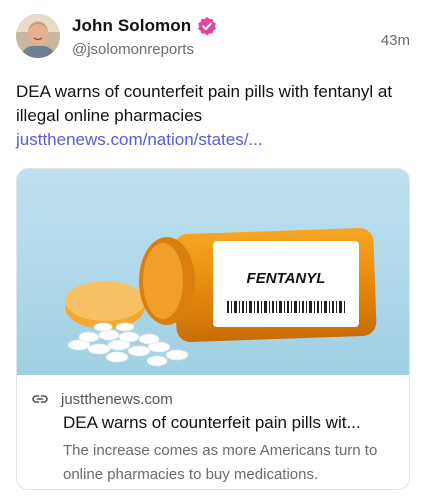 Image resolution: width=426 pixels, height=500 pixels. I want to click on card-domain: justthenews.com, so click(117, 399).